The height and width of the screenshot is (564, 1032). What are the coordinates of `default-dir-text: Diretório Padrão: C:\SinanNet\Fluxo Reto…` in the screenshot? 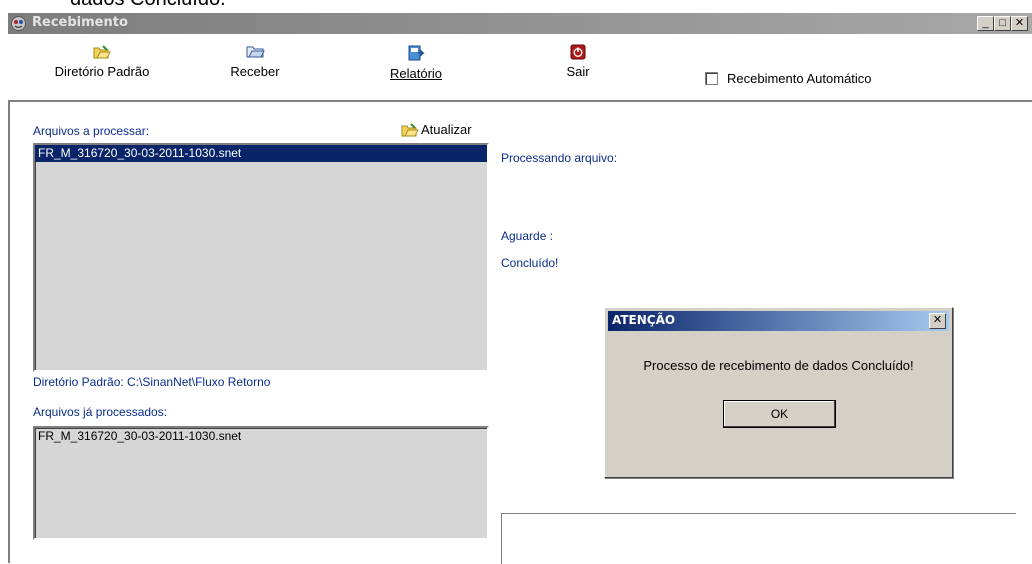 It's located at (152, 382).